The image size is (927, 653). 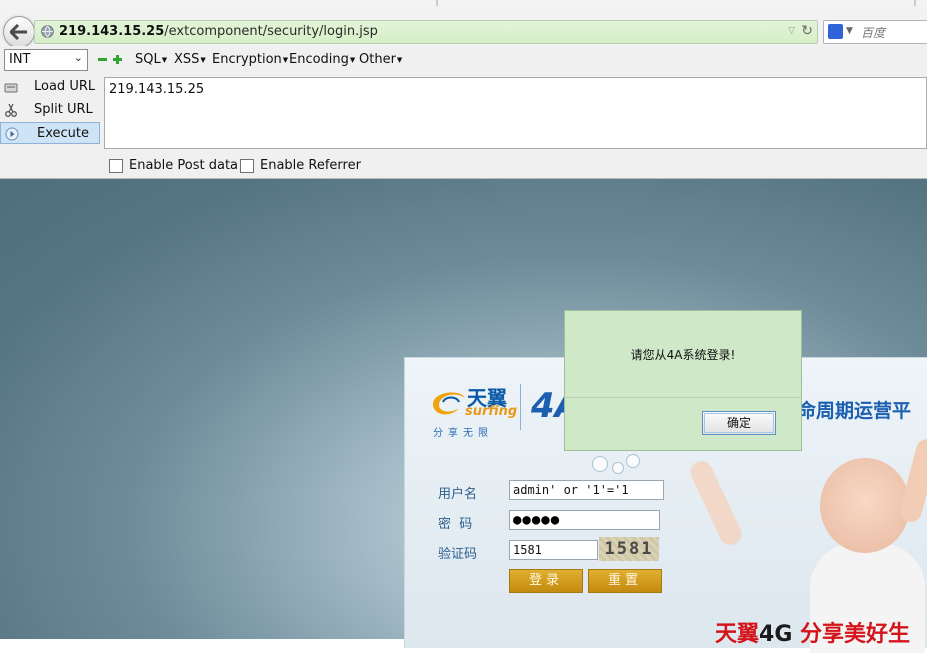 I want to click on reset-button: 重置, so click(x=625, y=581).